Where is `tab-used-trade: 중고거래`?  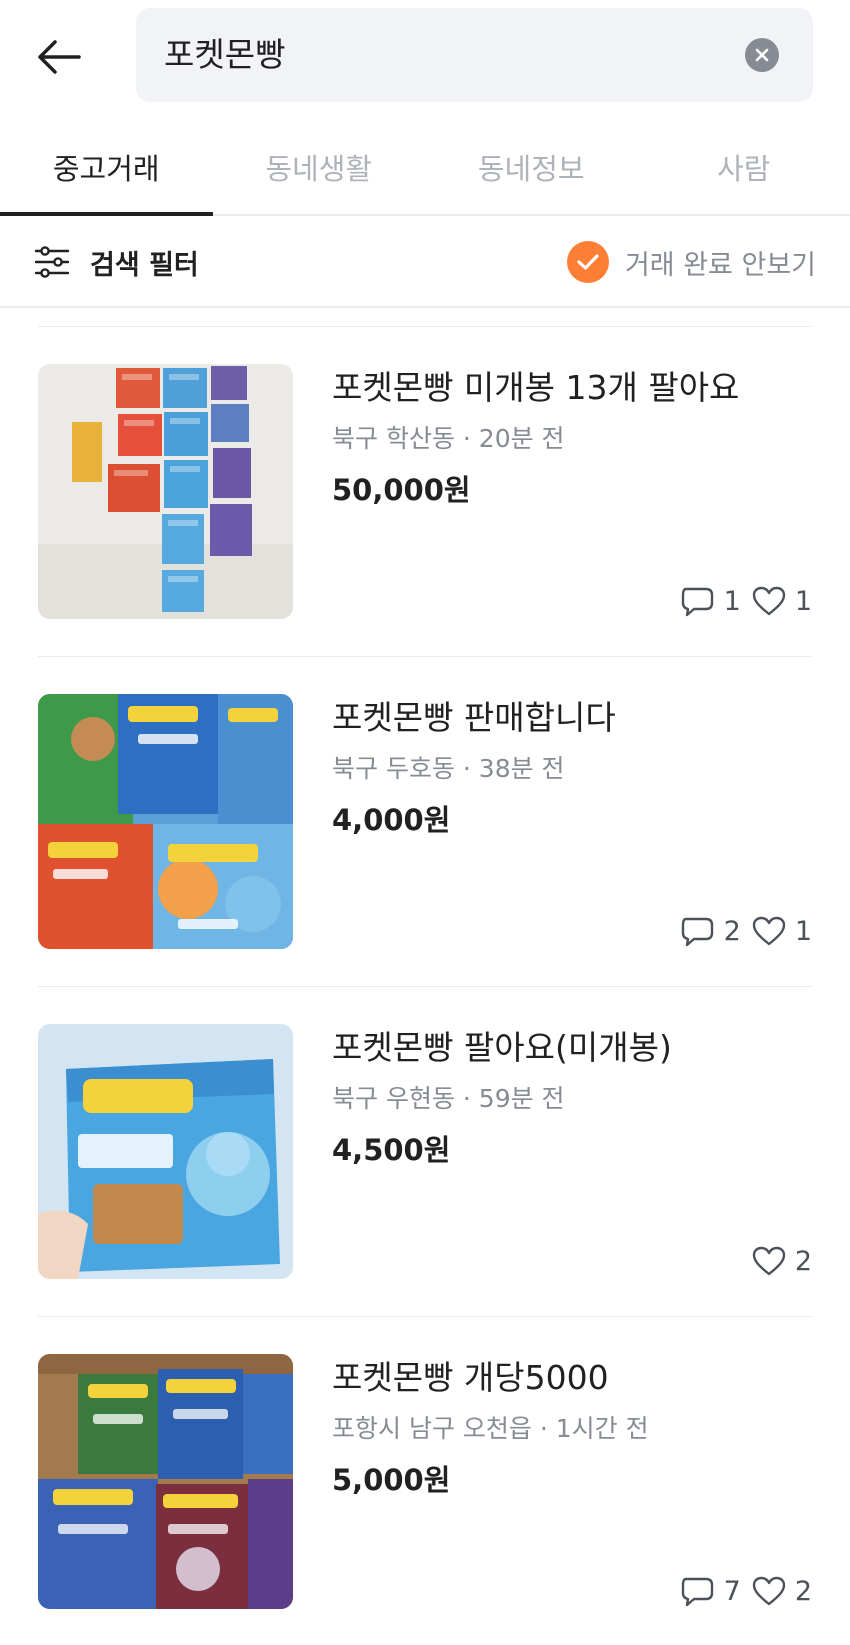
tab-used-trade: 중고거래 is located at coordinates (106, 168).